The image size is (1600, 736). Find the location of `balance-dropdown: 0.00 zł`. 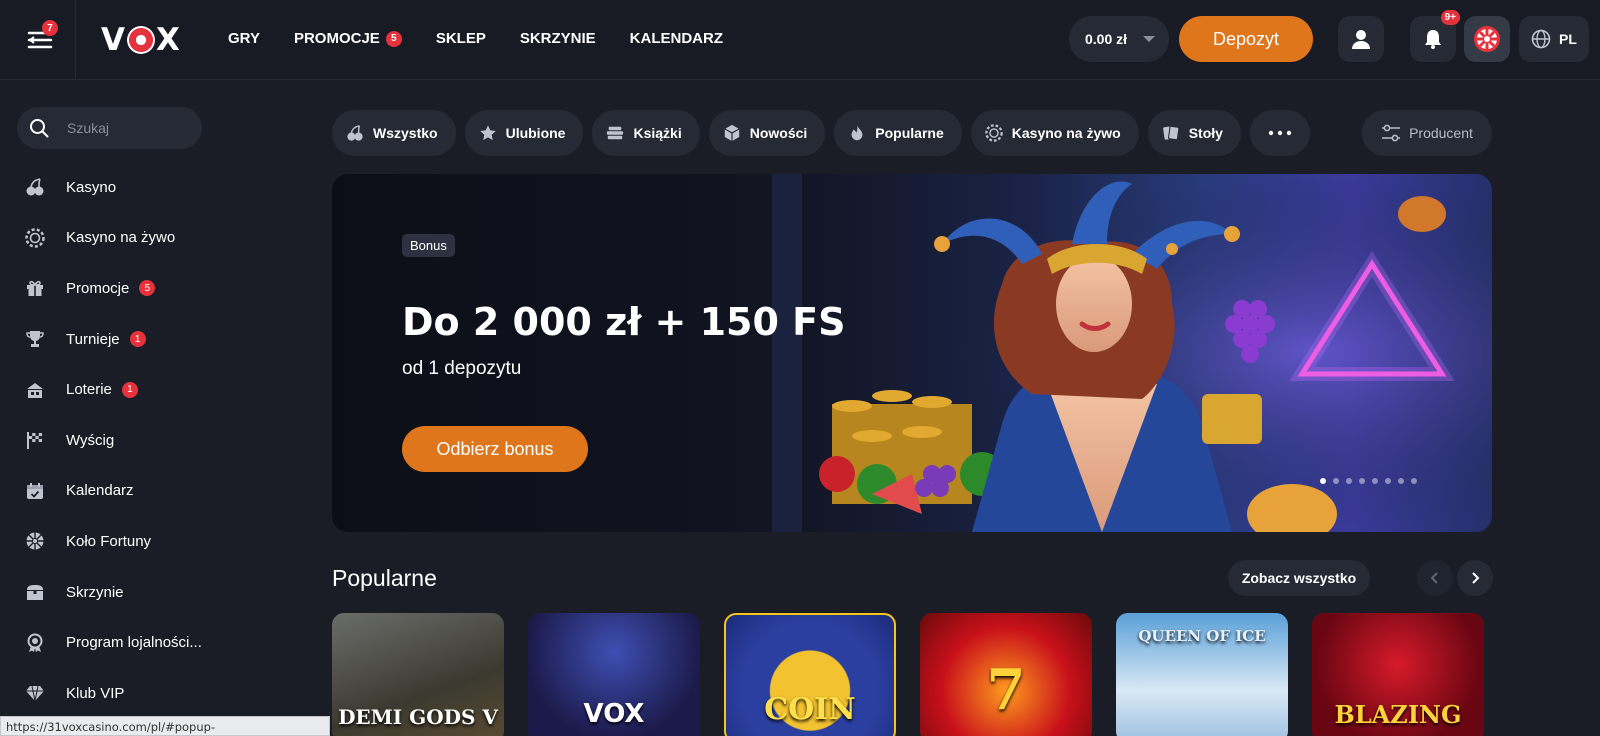

balance-dropdown: 0.00 zł is located at coordinates (1119, 39).